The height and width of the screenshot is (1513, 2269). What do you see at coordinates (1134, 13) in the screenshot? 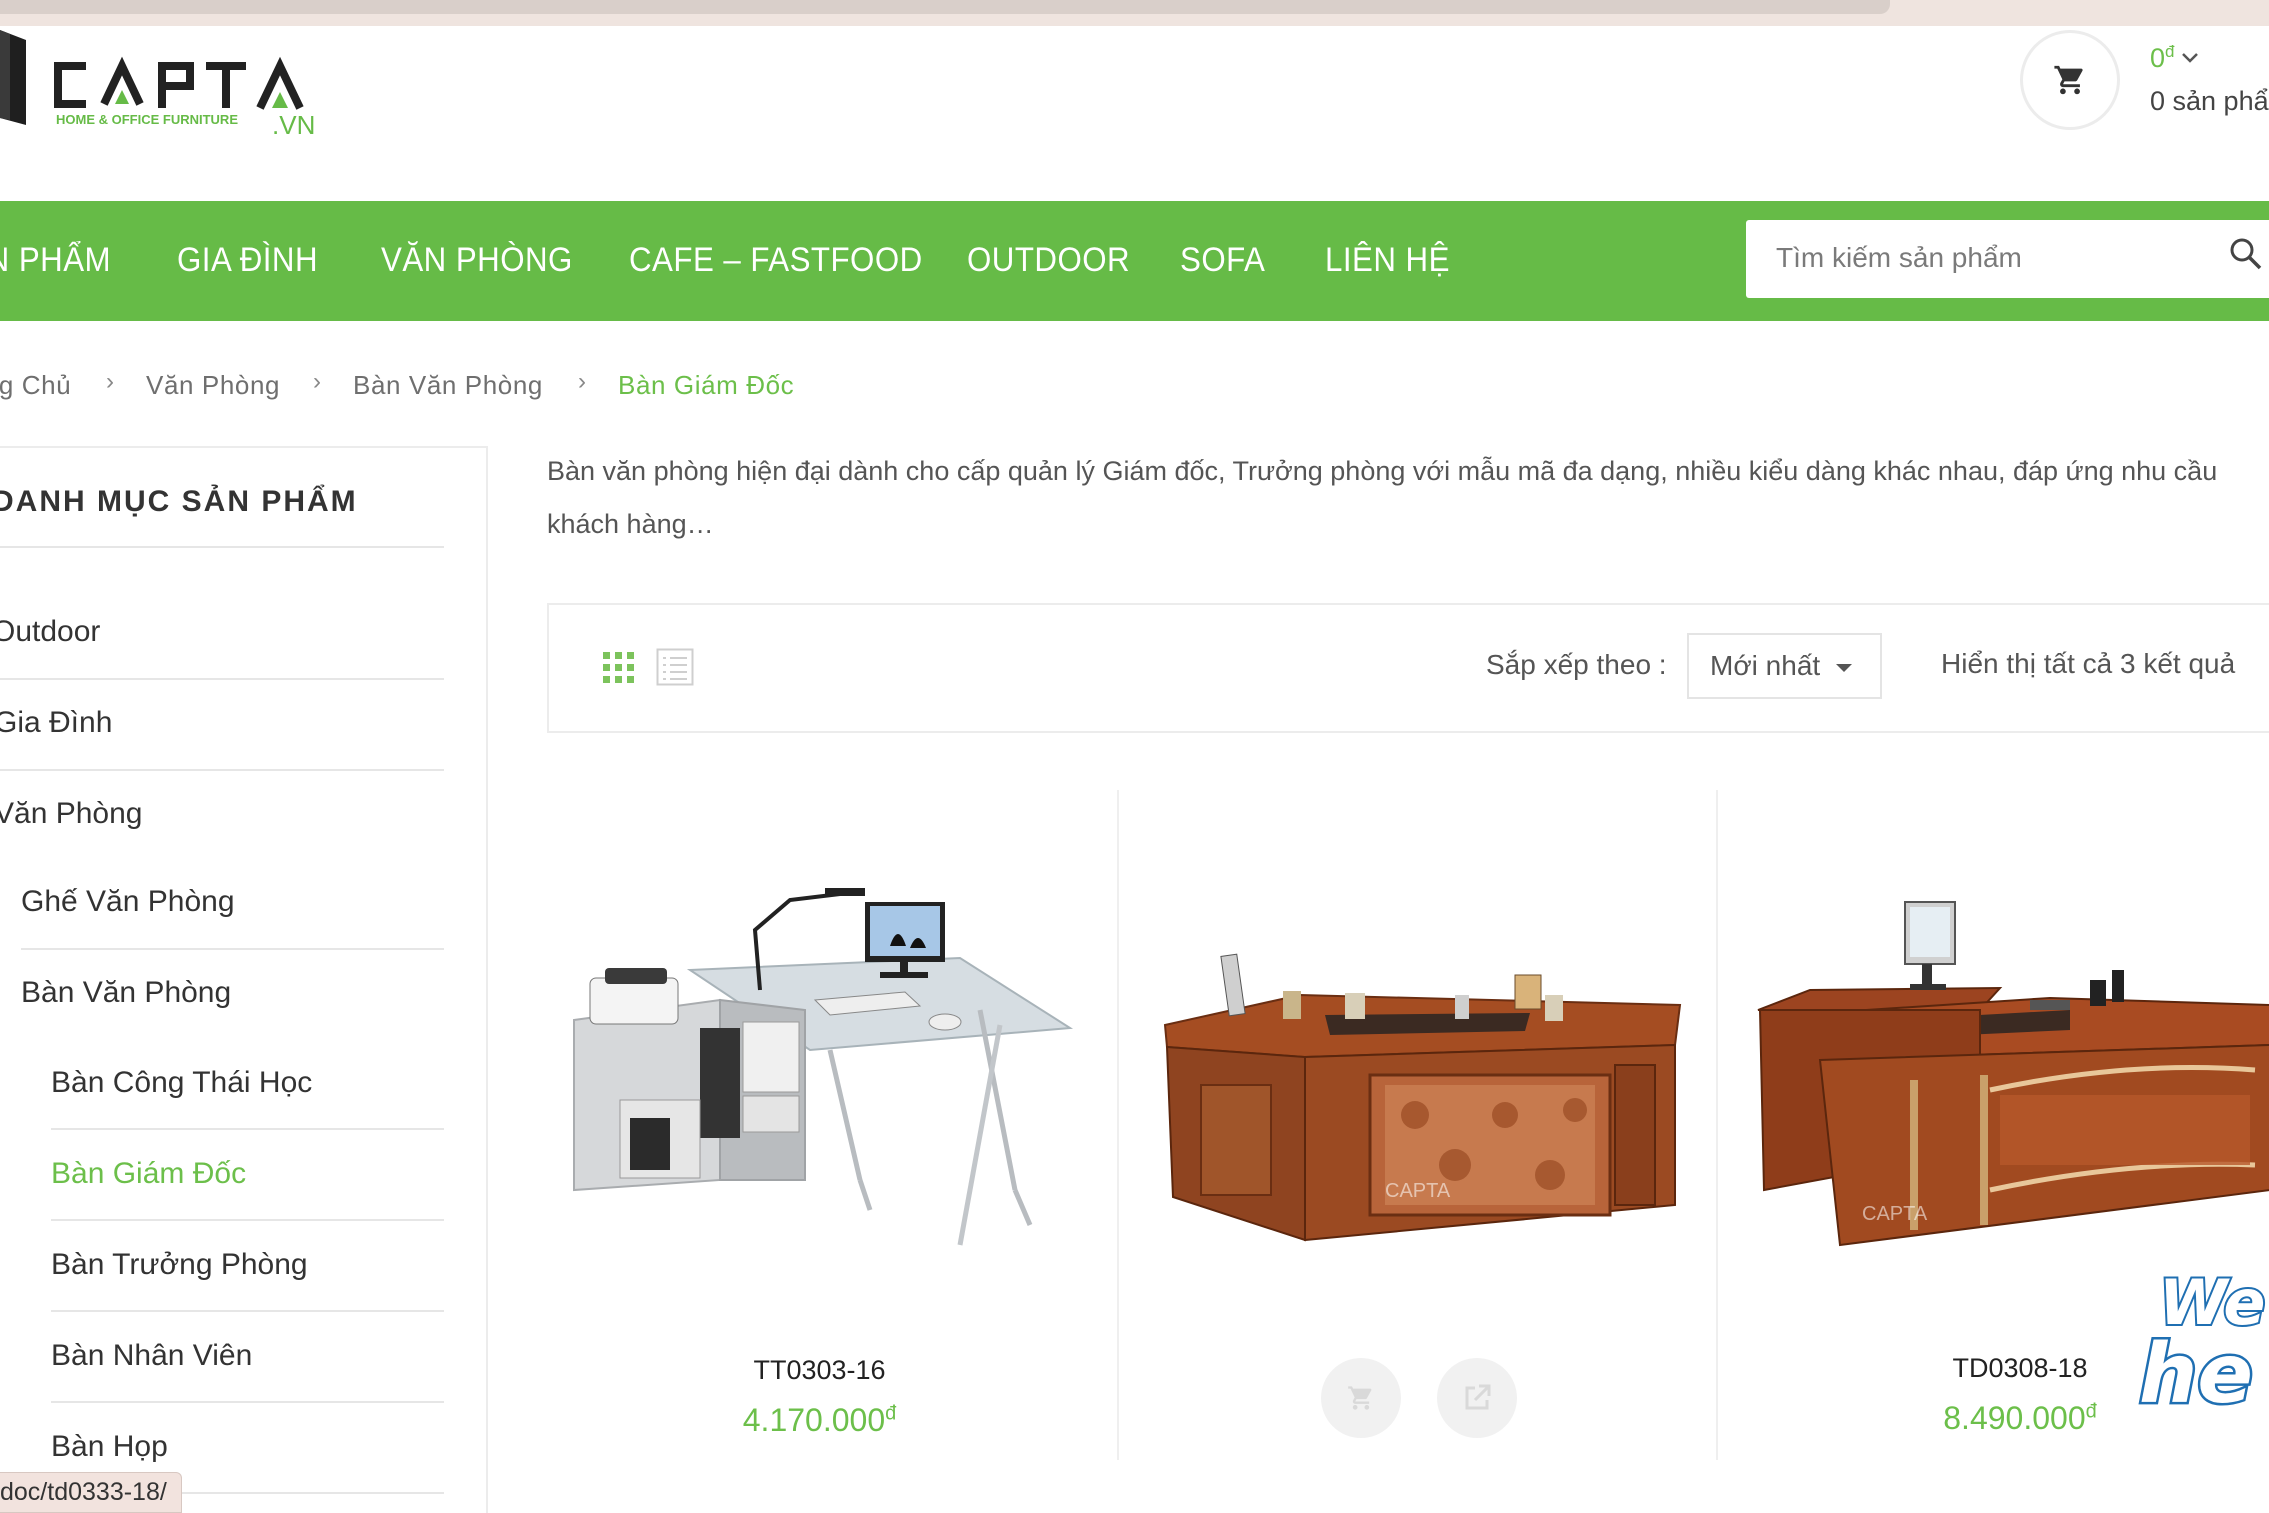
I see `browser-tab-strip` at bounding box center [1134, 13].